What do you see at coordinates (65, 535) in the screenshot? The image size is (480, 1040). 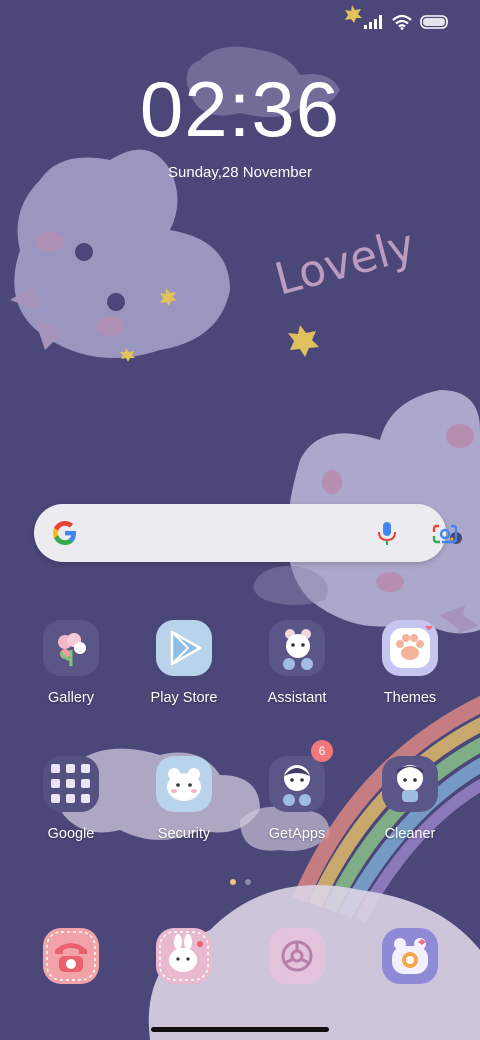 I see `google-g-icon` at bounding box center [65, 535].